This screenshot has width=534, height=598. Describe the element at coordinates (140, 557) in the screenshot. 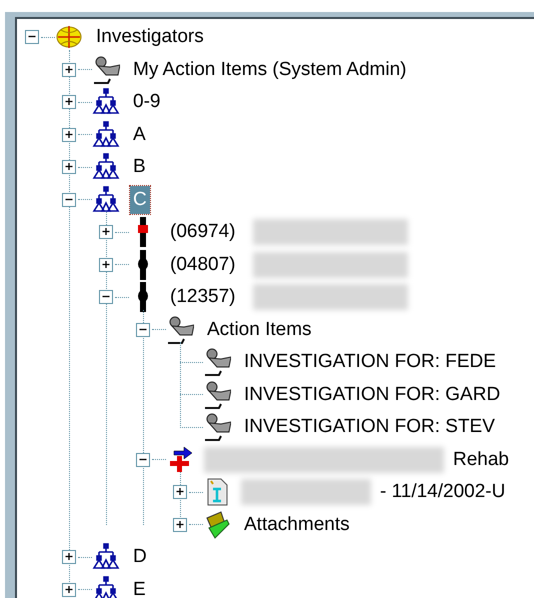

I see `tree-item: D` at that location.